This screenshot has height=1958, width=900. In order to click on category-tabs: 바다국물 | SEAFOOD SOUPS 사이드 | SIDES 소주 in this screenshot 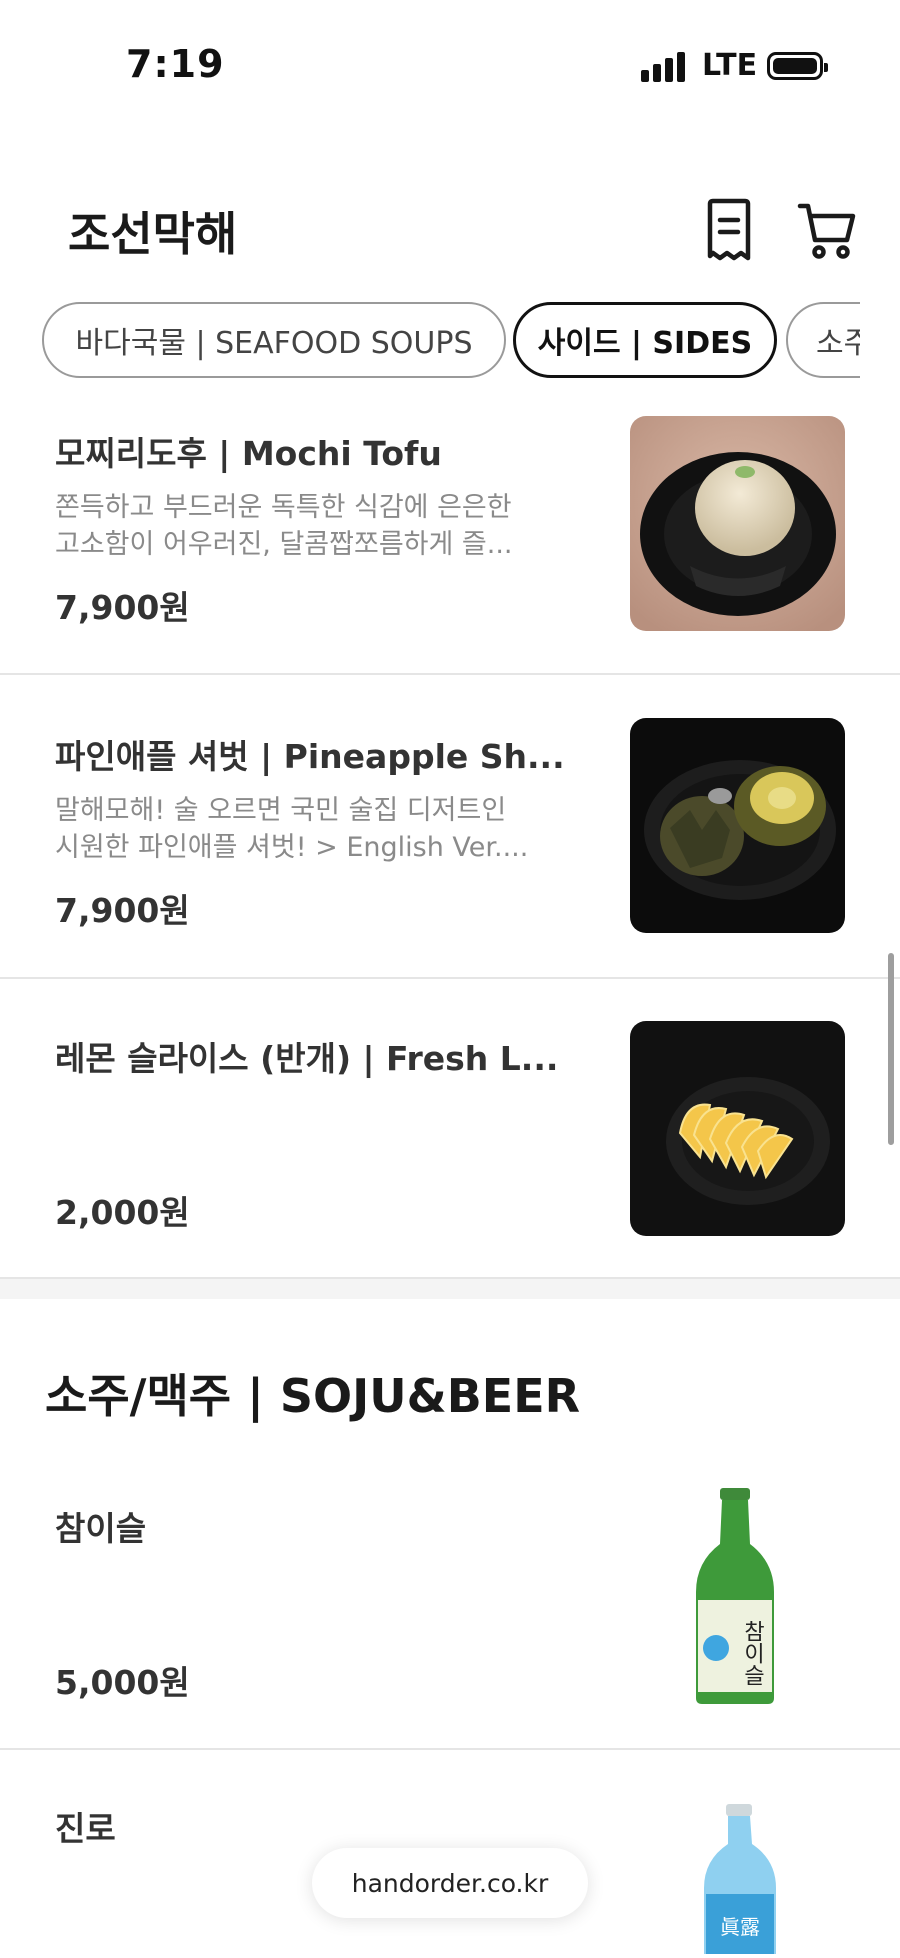, I will do `click(430, 342)`.